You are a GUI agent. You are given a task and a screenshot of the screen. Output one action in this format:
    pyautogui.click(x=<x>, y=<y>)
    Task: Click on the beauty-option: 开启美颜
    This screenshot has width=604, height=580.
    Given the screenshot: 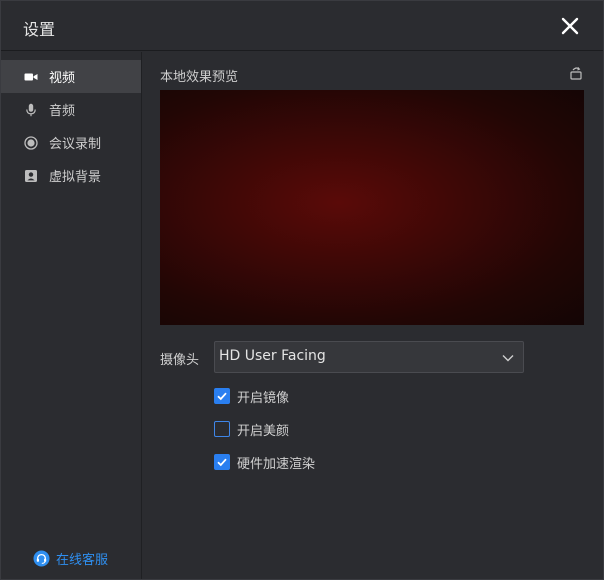 What is the action you would take?
    pyautogui.click(x=252, y=429)
    